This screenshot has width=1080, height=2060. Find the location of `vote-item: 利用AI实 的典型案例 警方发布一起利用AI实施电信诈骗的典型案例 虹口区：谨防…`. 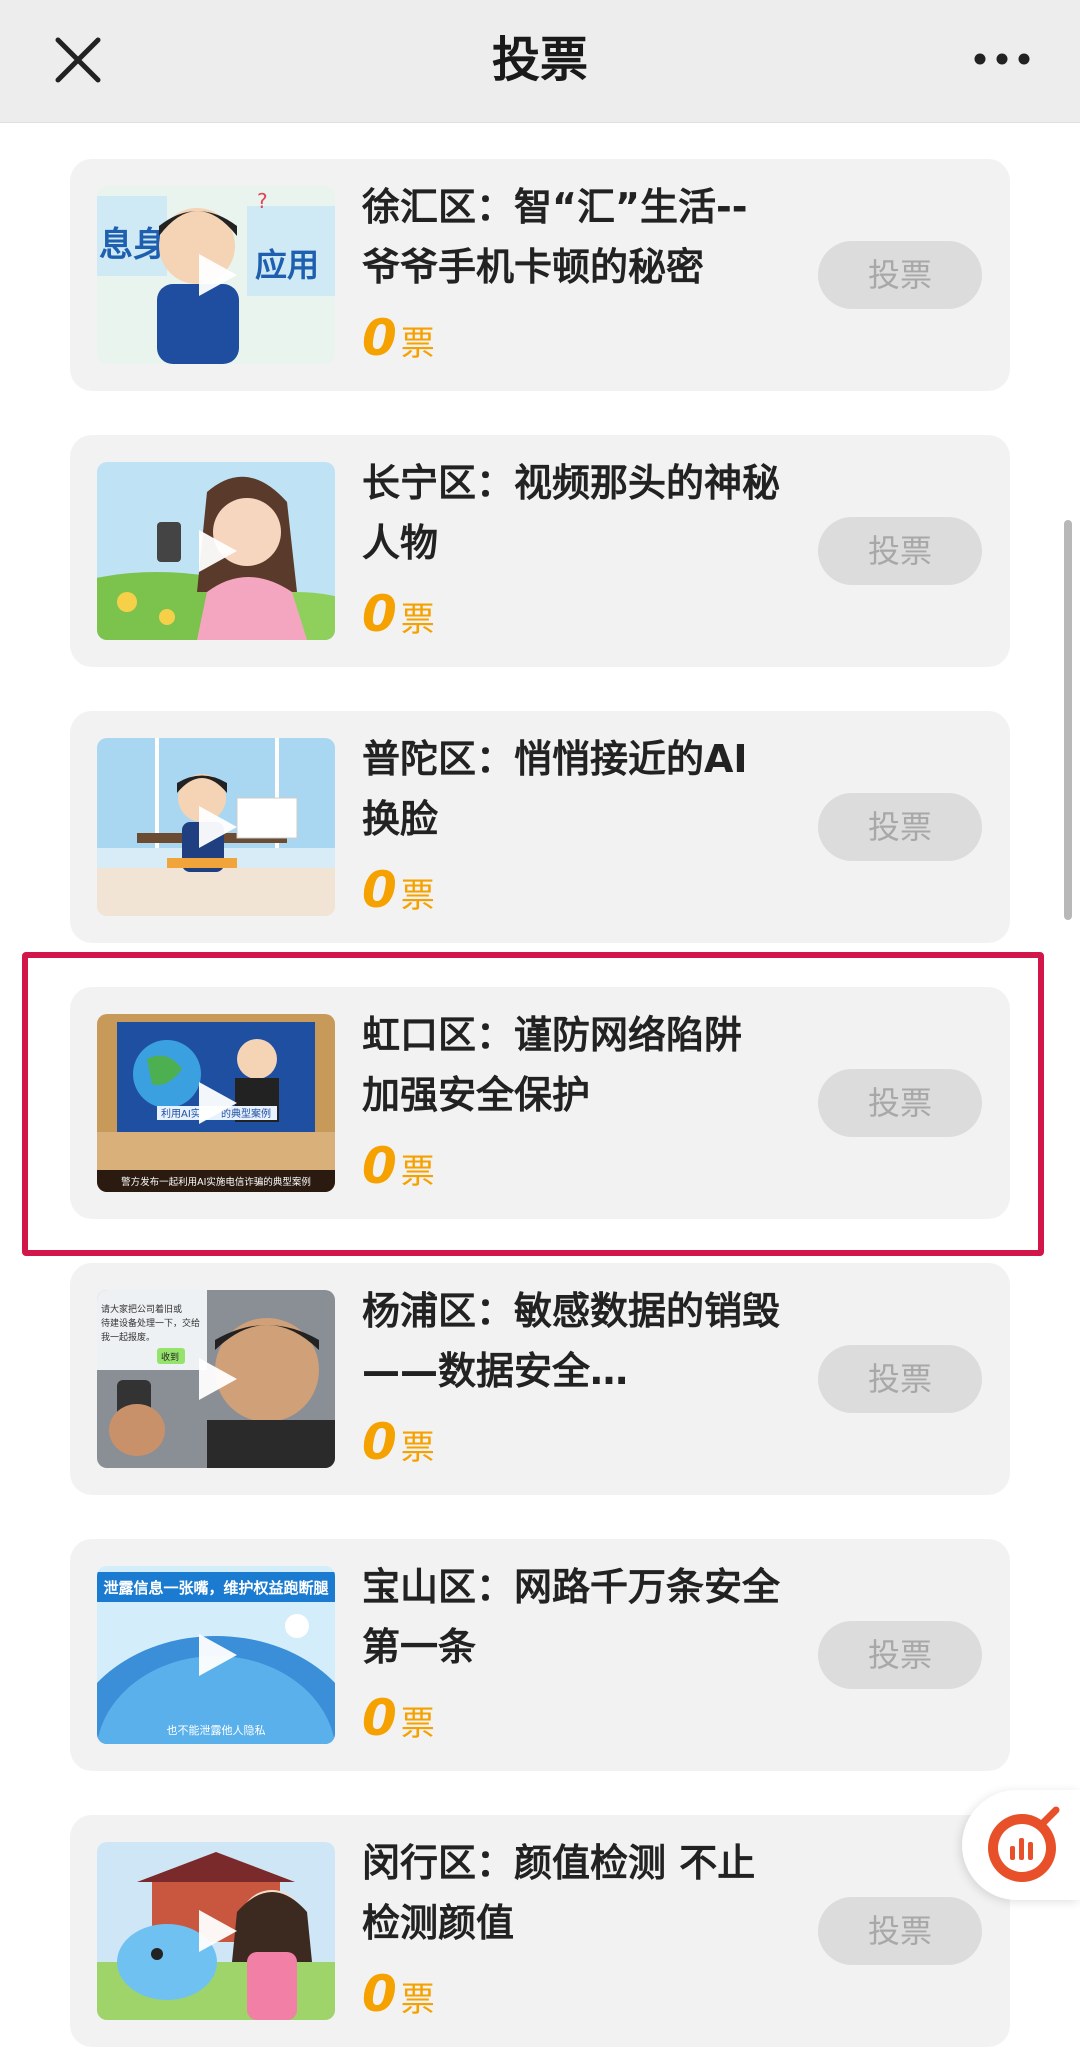

vote-item: 利用AI实 的典型案例 警方发布一起利用AI实施电信诈骗的典型案例 虹口区：谨防… is located at coordinates (540, 1103).